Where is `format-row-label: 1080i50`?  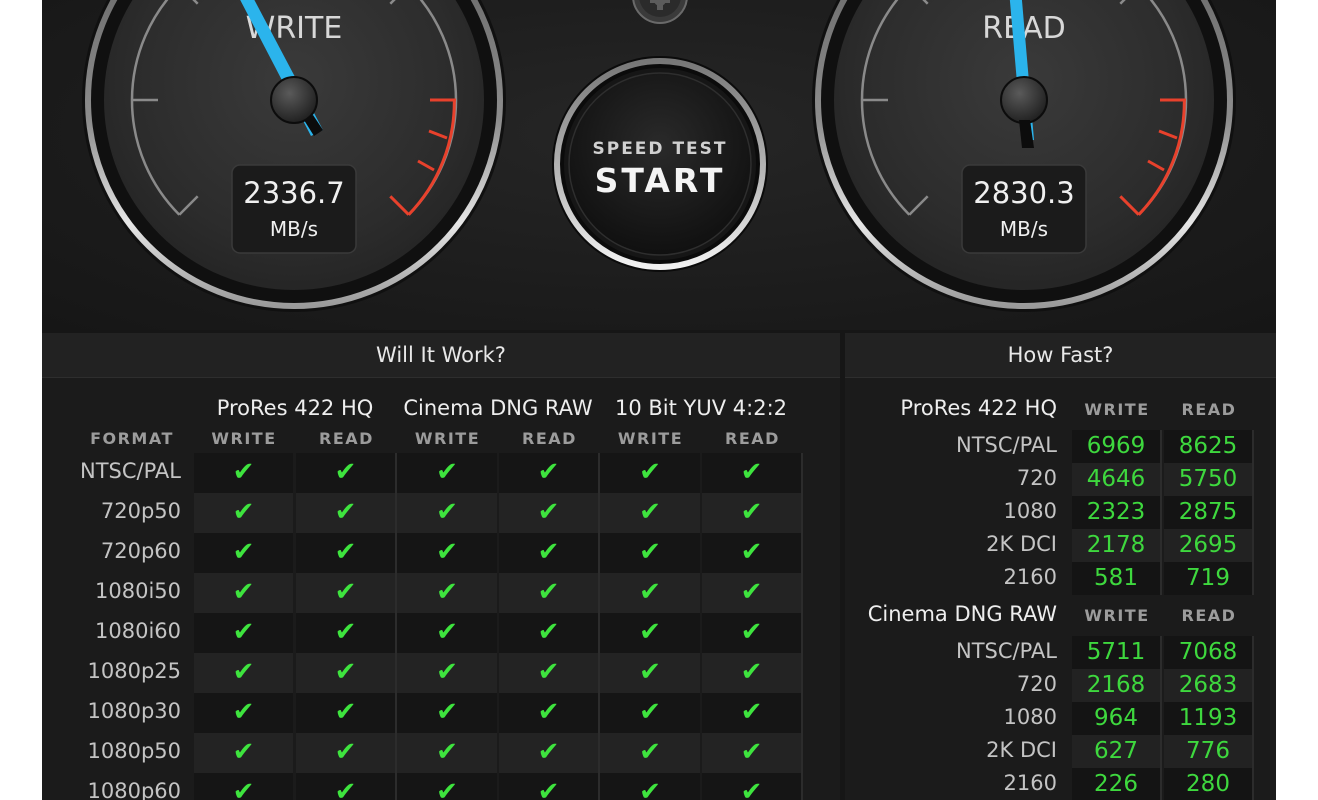
format-row-label: 1080i50 is located at coordinates (138, 591).